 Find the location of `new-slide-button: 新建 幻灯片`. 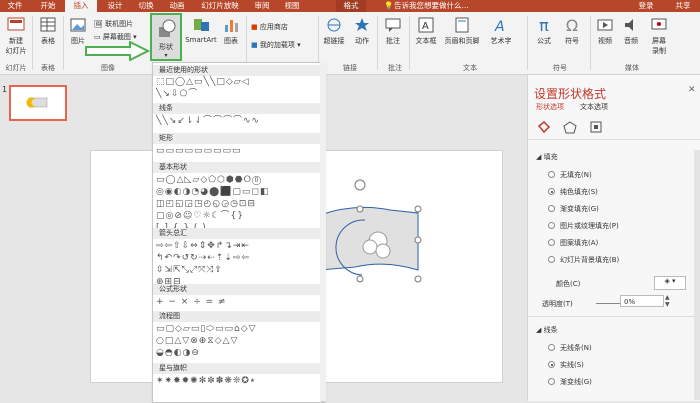

new-slide-button: 新建 幻灯片 is located at coordinates (16, 36).